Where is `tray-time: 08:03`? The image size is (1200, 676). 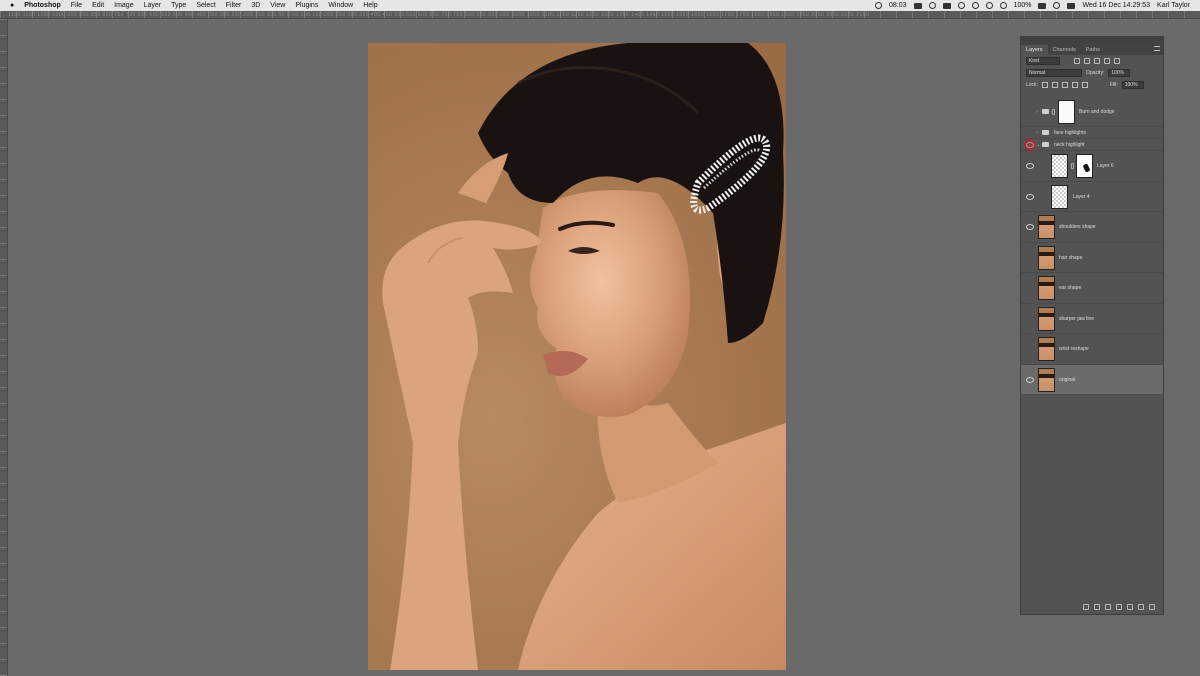
tray-time: 08:03 is located at coordinates (898, 5).